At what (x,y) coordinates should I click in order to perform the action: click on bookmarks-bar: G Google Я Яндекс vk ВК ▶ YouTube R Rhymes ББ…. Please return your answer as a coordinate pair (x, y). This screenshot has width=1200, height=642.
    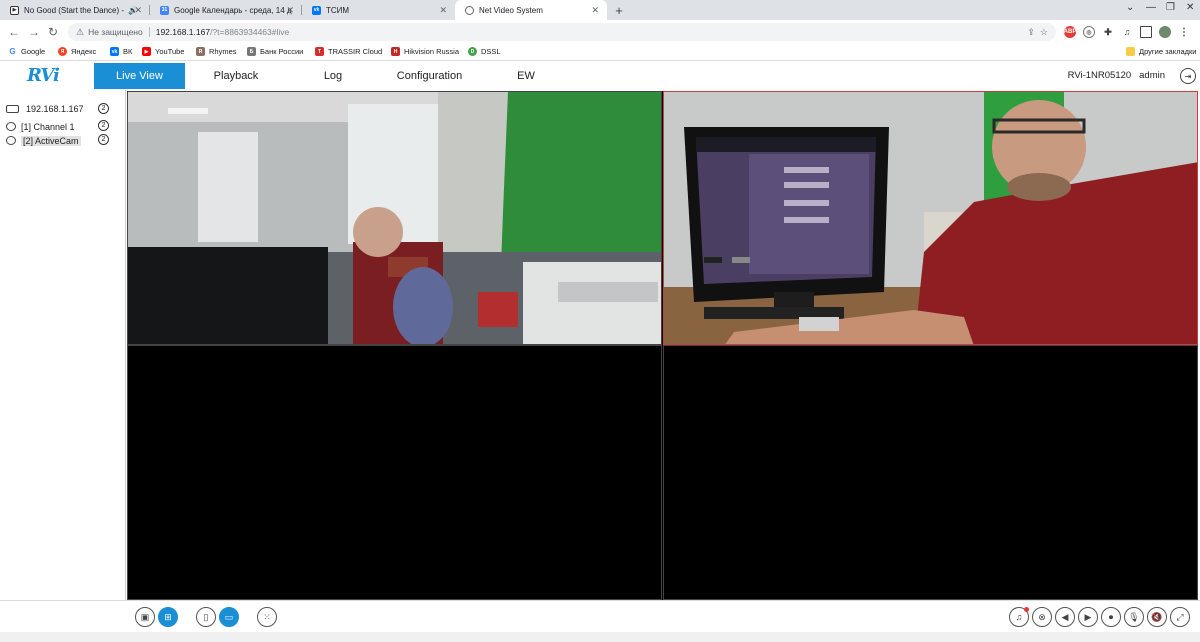
    Looking at the image, I should click on (600, 52).